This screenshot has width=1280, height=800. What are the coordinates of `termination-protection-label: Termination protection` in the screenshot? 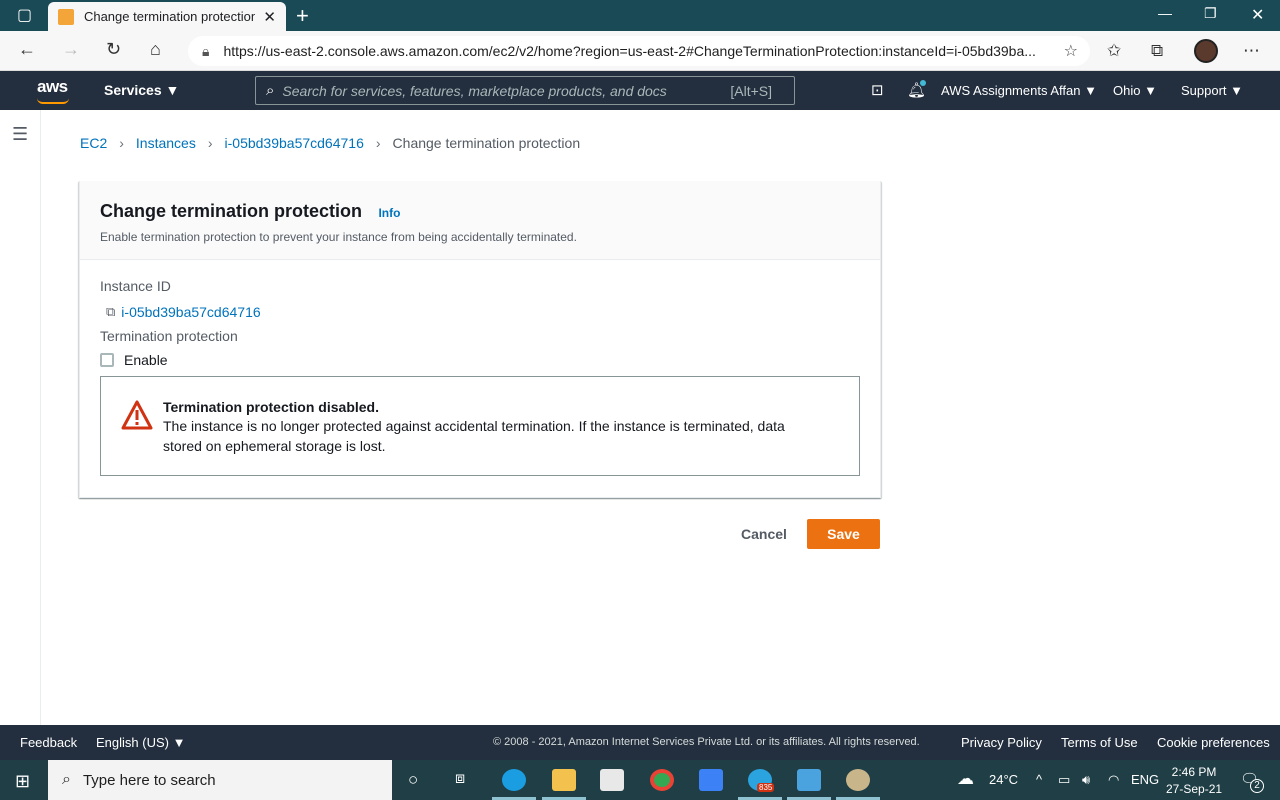 It's located at (169, 336).